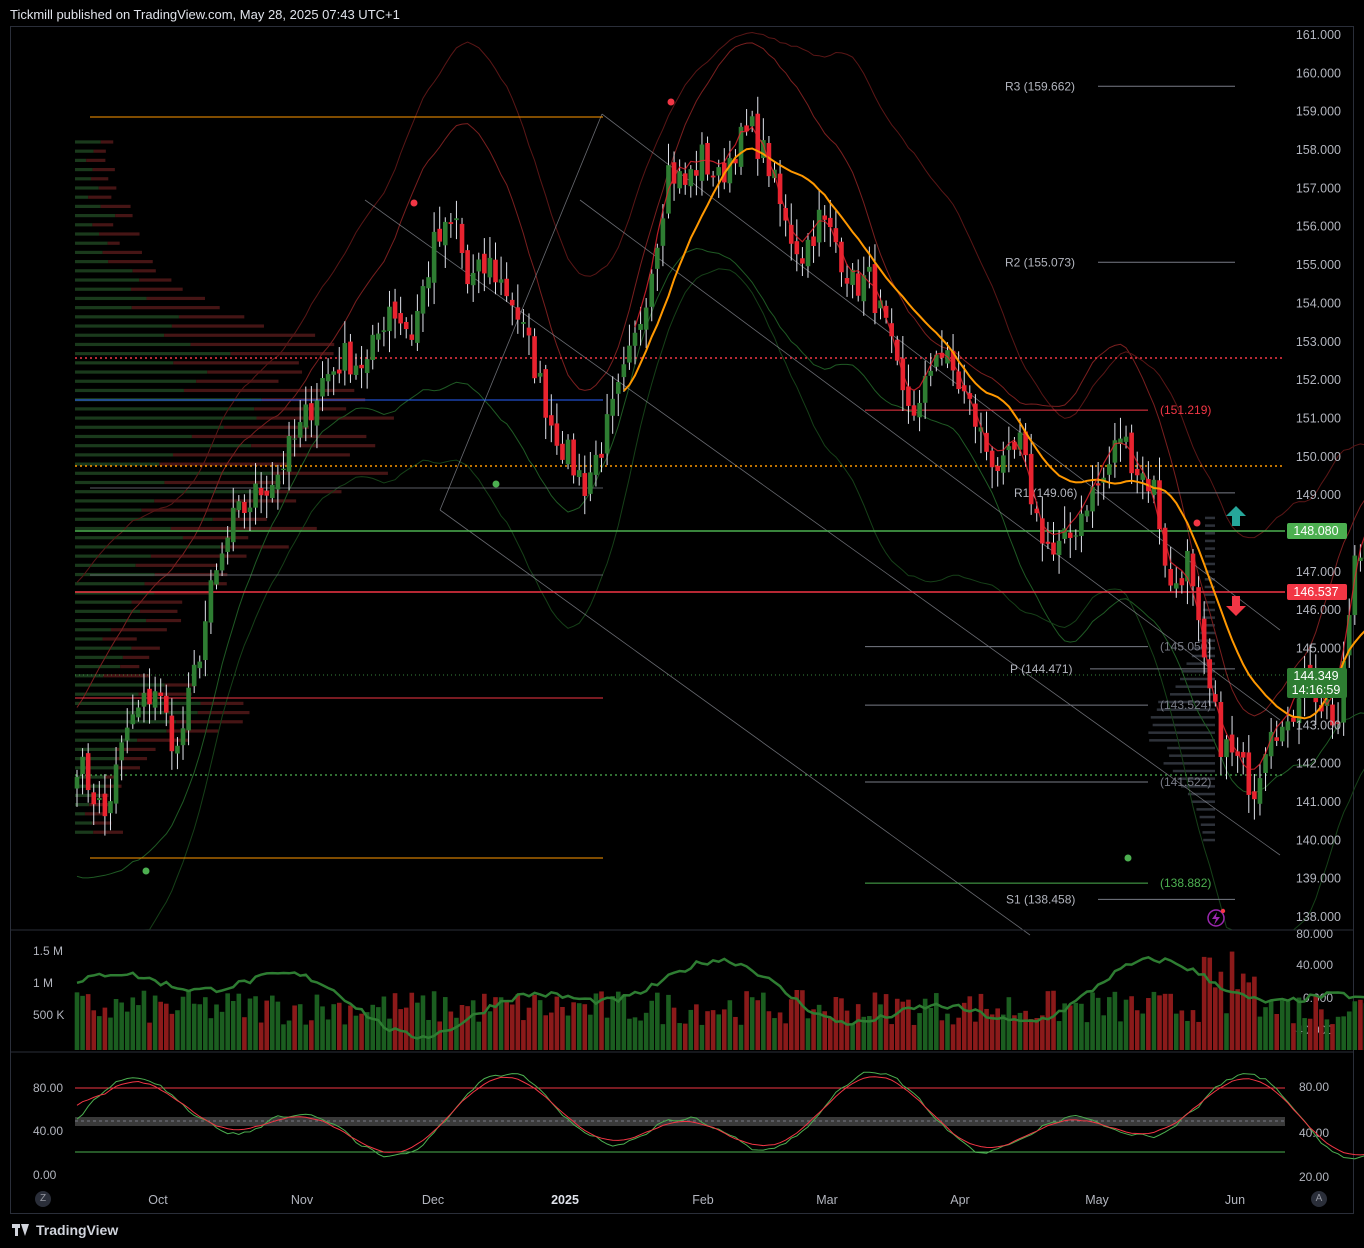 This screenshot has width=1364, height=1248. I want to click on badge-last-price-label: 144.349, so click(1315, 676).